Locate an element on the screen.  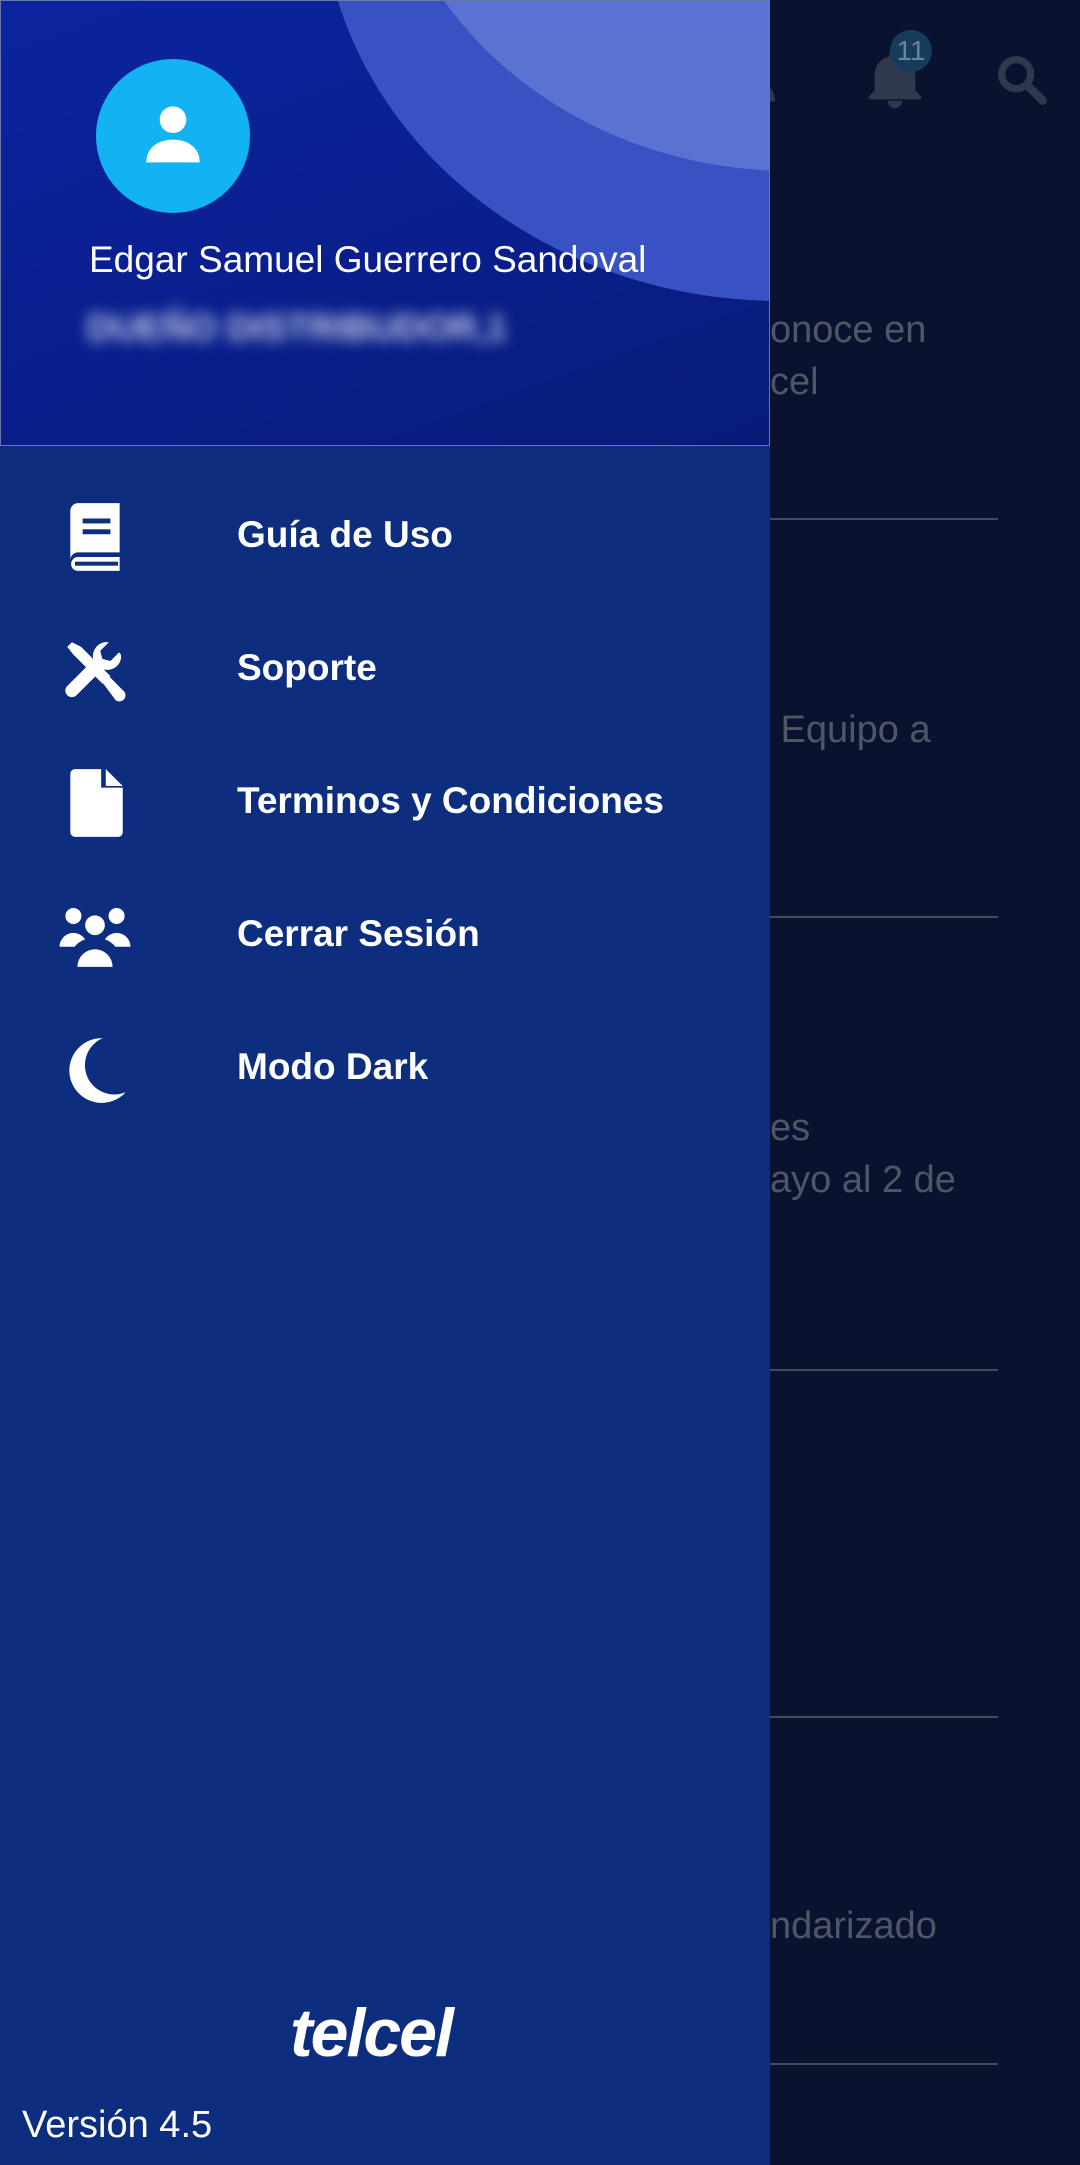
app-version: Versión 4.5 is located at coordinates (117, 2125).